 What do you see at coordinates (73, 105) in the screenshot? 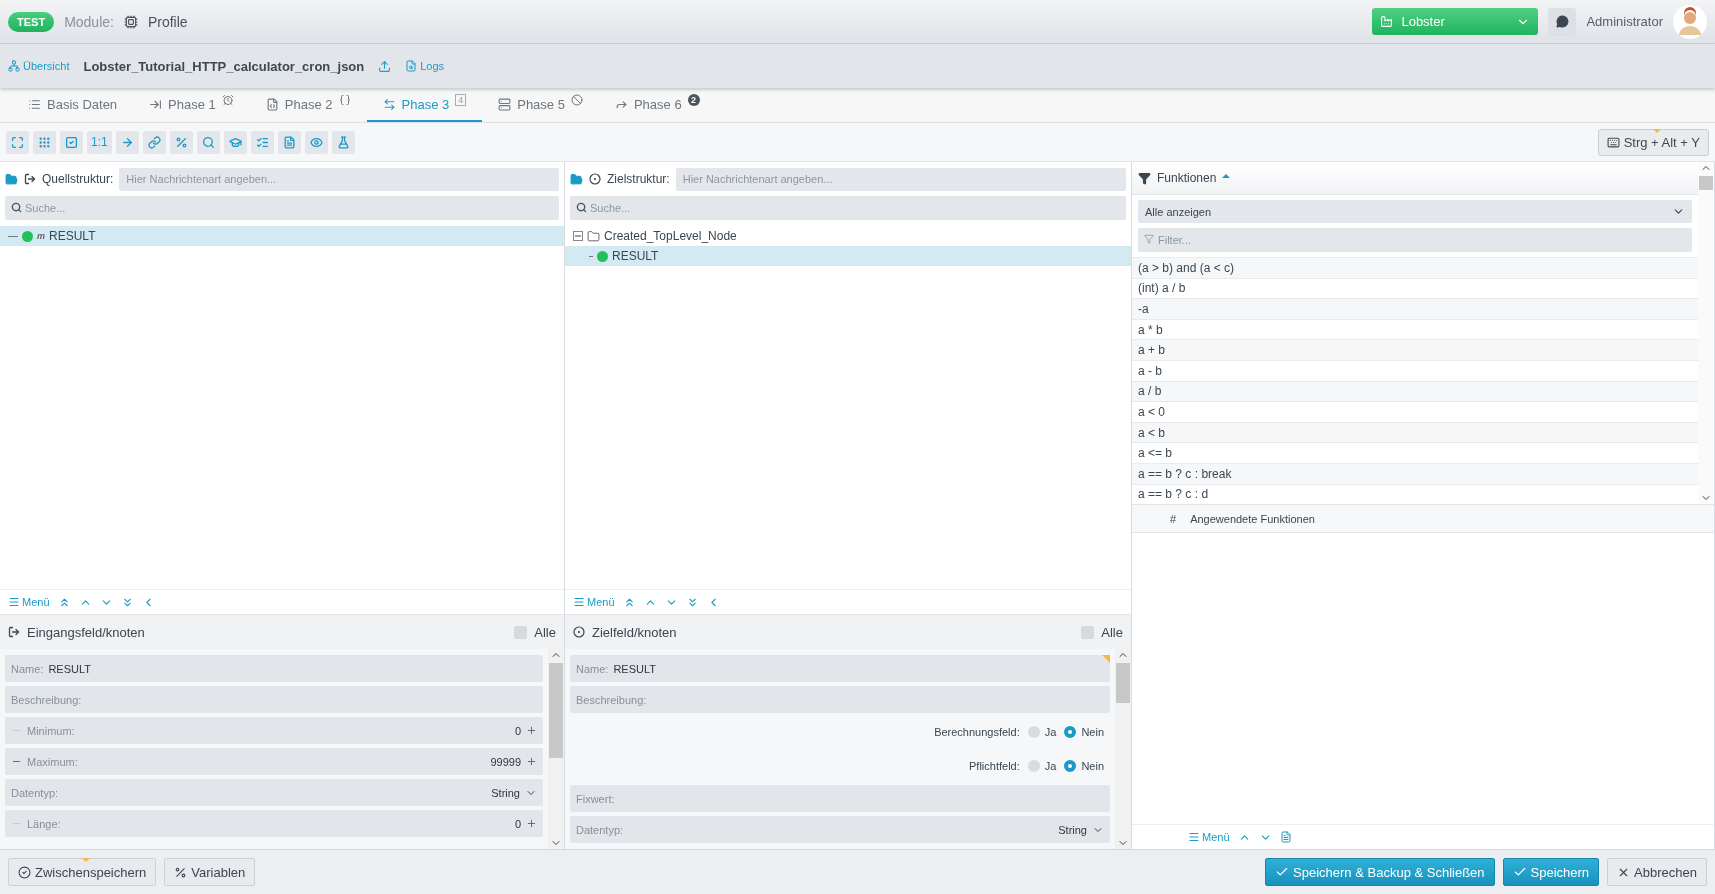
I see `phase-tab: Basis Daten` at bounding box center [73, 105].